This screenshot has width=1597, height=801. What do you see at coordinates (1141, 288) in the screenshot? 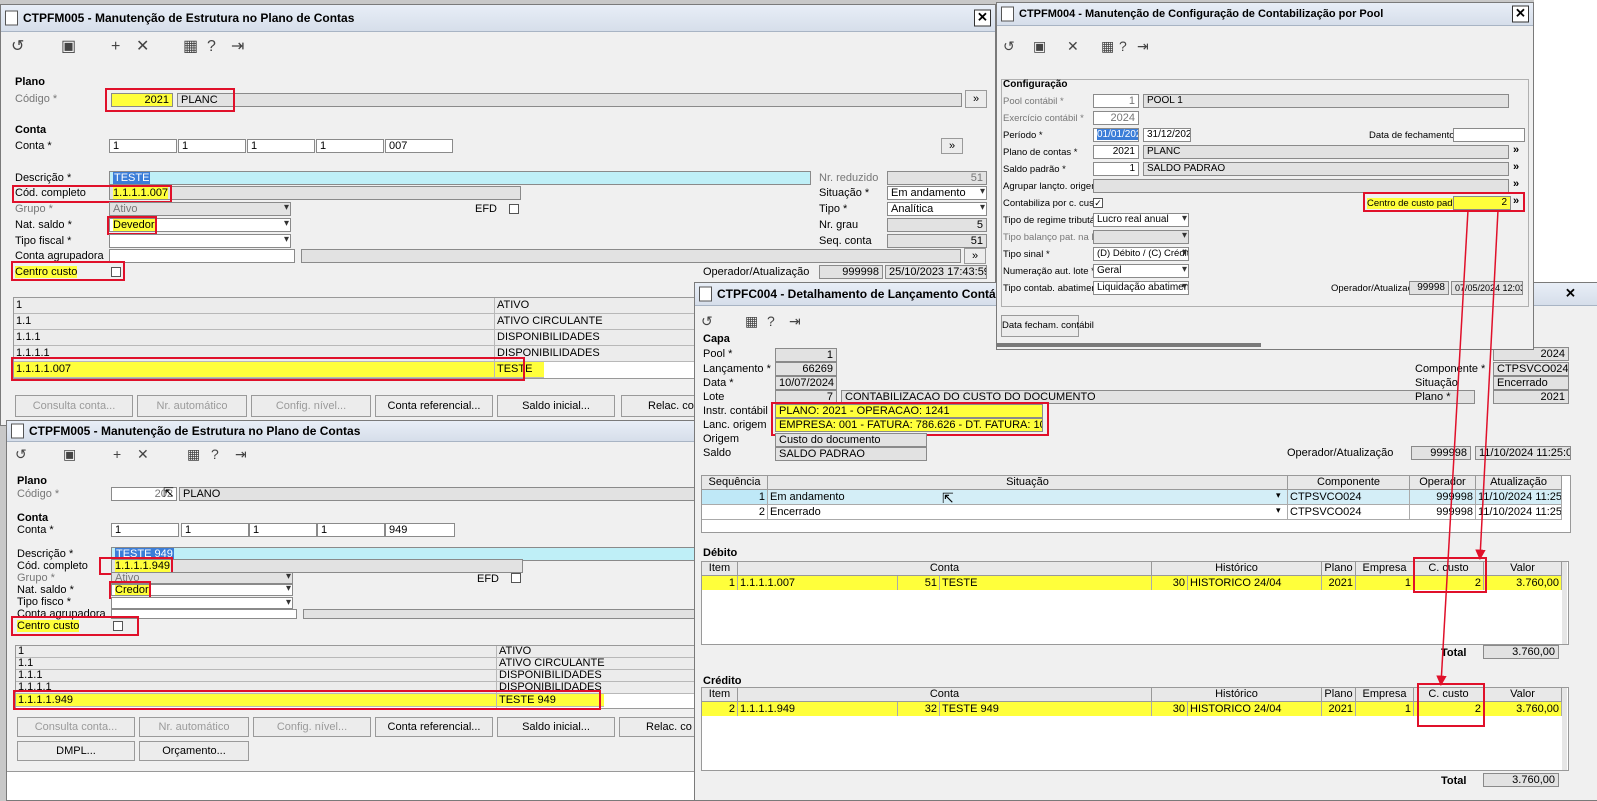
I see `abatimento-select: Liquidação abatimento` at bounding box center [1141, 288].